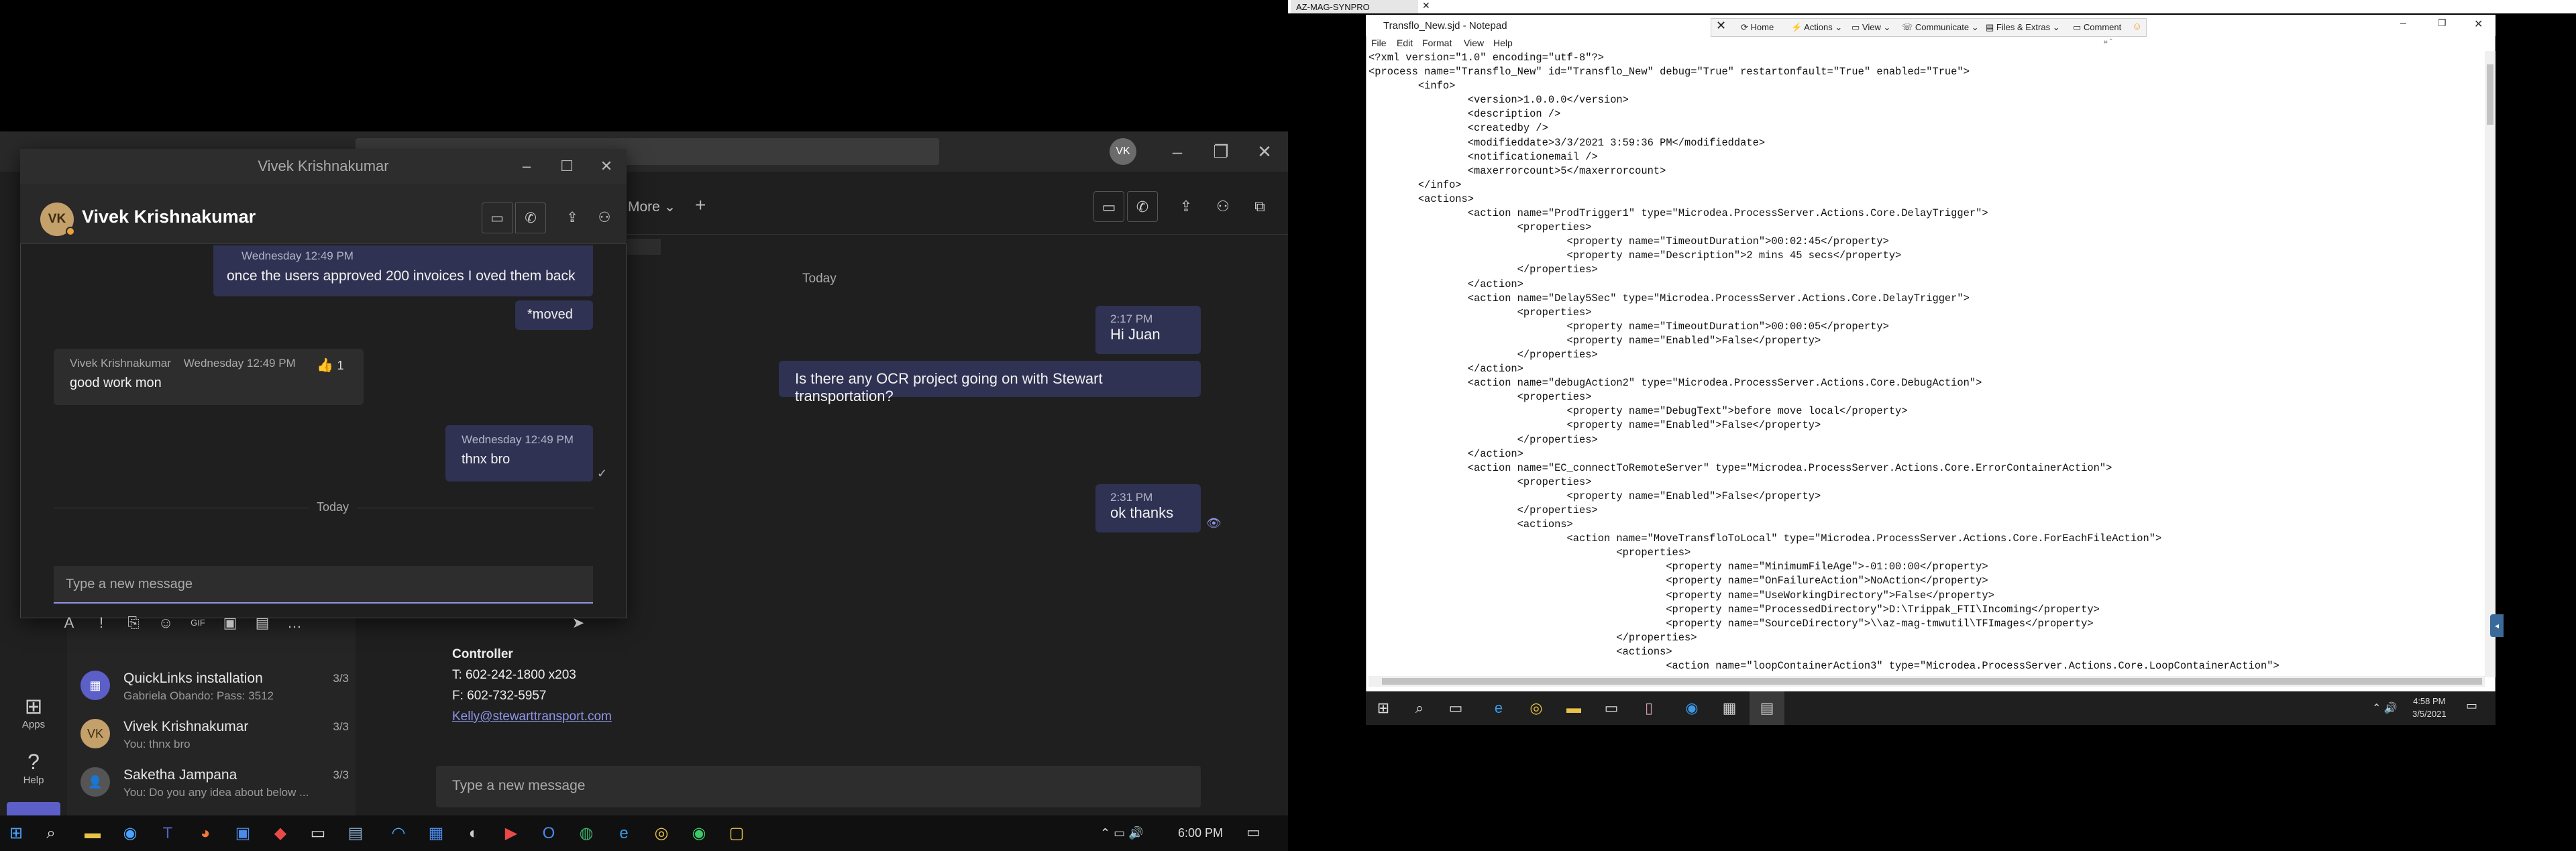 The image size is (2576, 851). What do you see at coordinates (33, 808) in the screenshot?
I see `rail-download-icon` at bounding box center [33, 808].